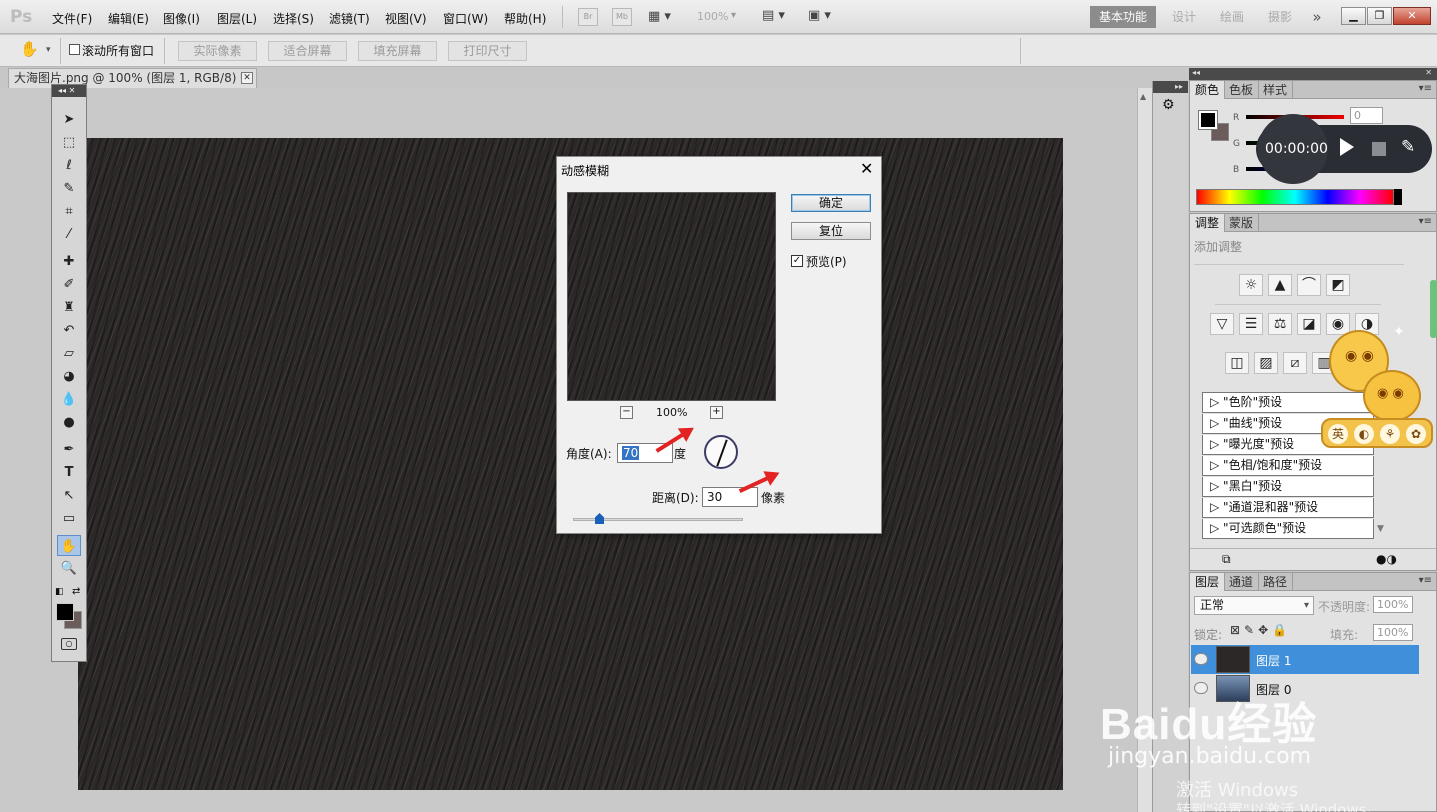 The image size is (1437, 812). I want to click on dock-expand-icon: ▸▸, so click(1170, 87).